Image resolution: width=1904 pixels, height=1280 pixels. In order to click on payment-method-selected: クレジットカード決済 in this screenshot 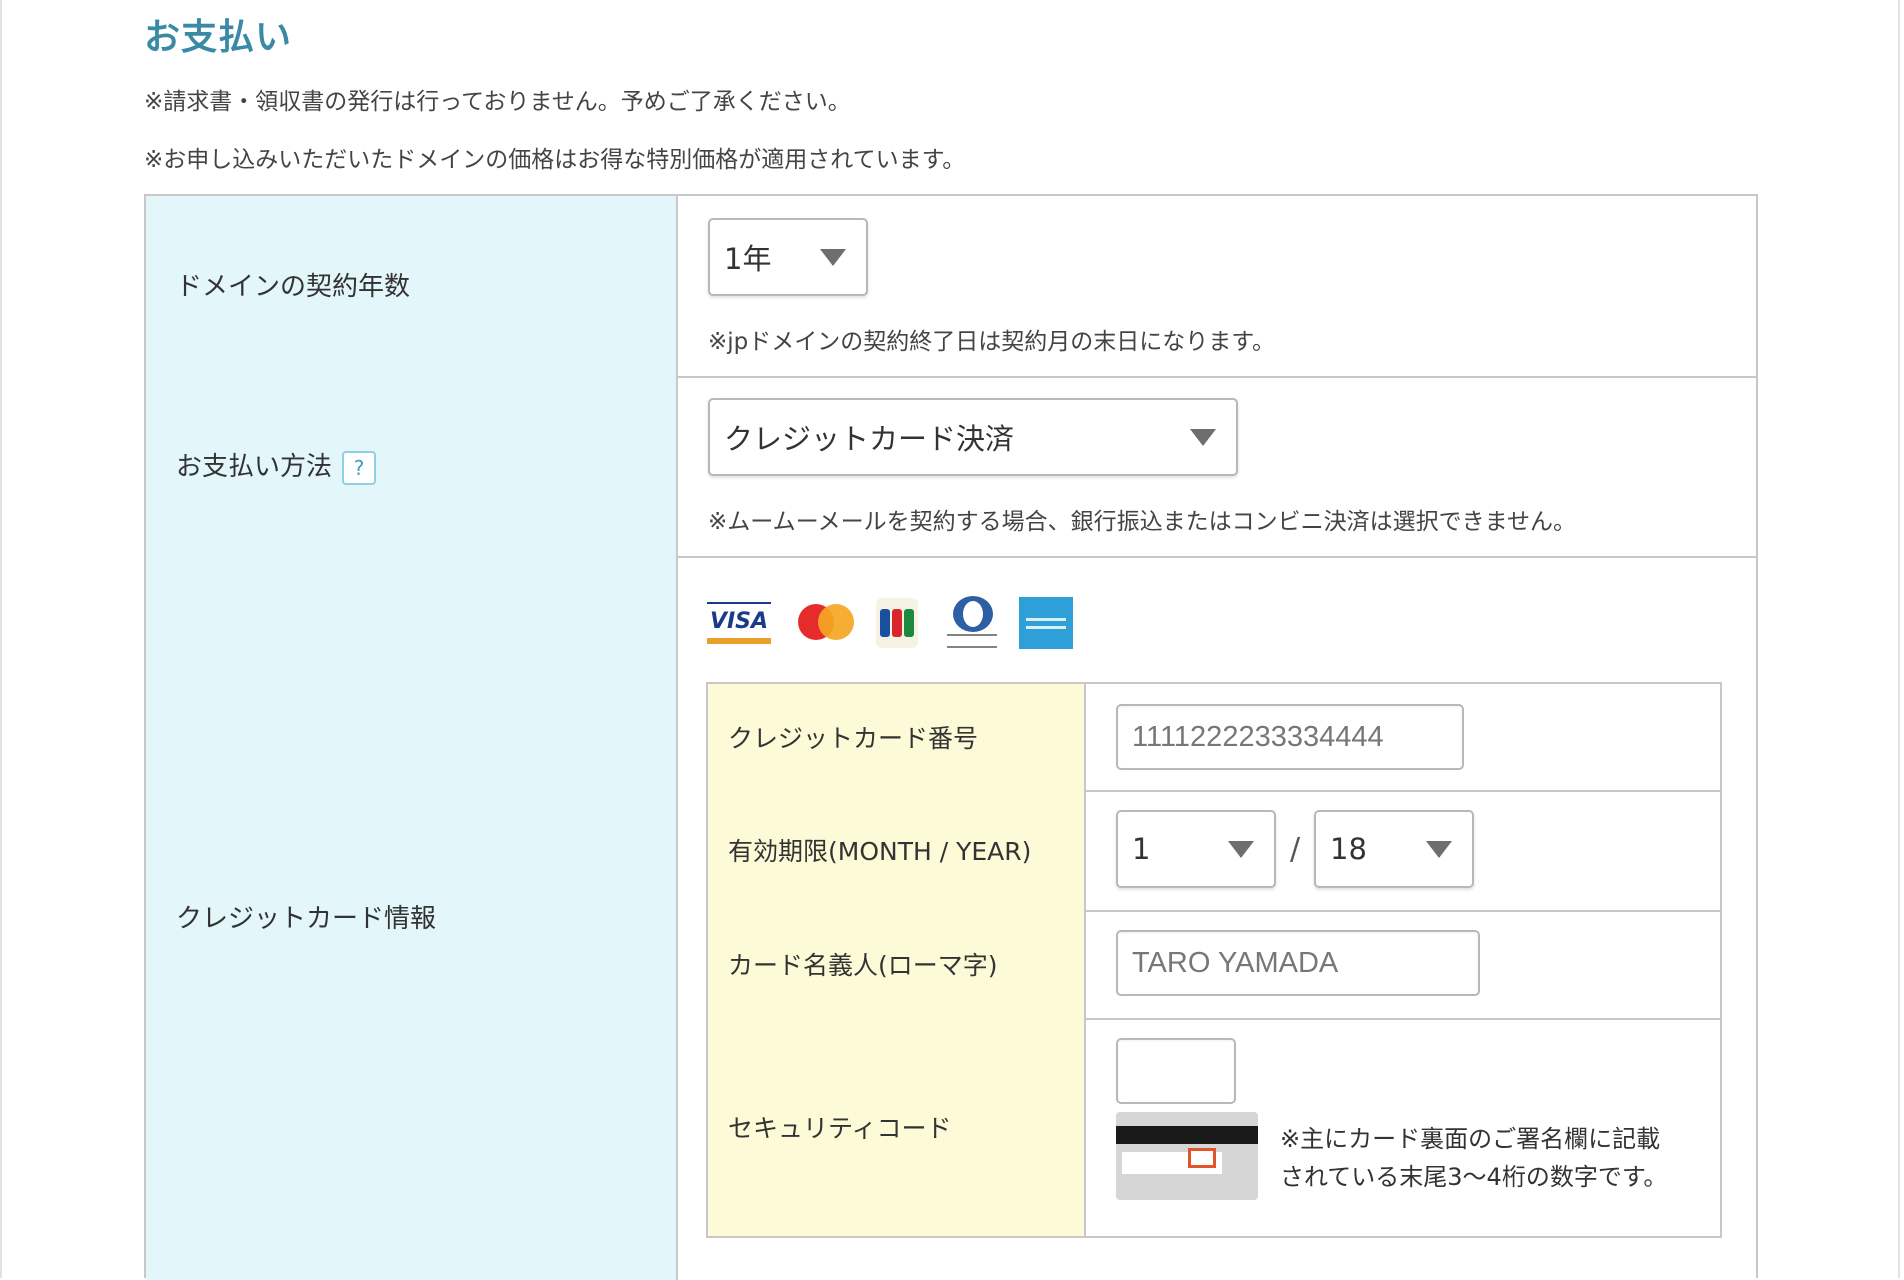, I will do `click(869, 439)`.